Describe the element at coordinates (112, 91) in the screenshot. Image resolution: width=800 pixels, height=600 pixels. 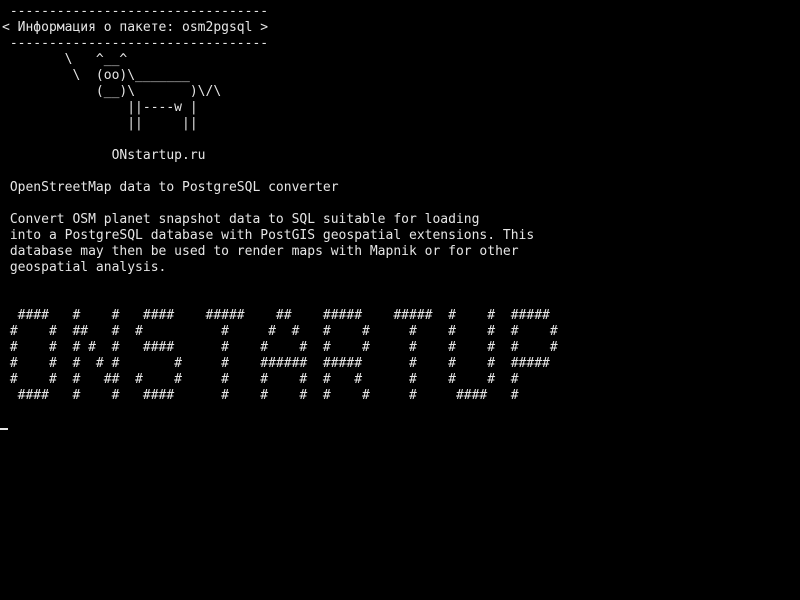
I see `cow-art-line-3: (__)\ )\/\` at that location.